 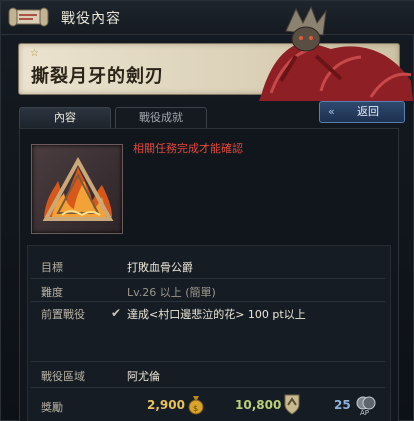 What do you see at coordinates (342, 405) in the screenshot?
I see `reward-ap: 25` at bounding box center [342, 405].